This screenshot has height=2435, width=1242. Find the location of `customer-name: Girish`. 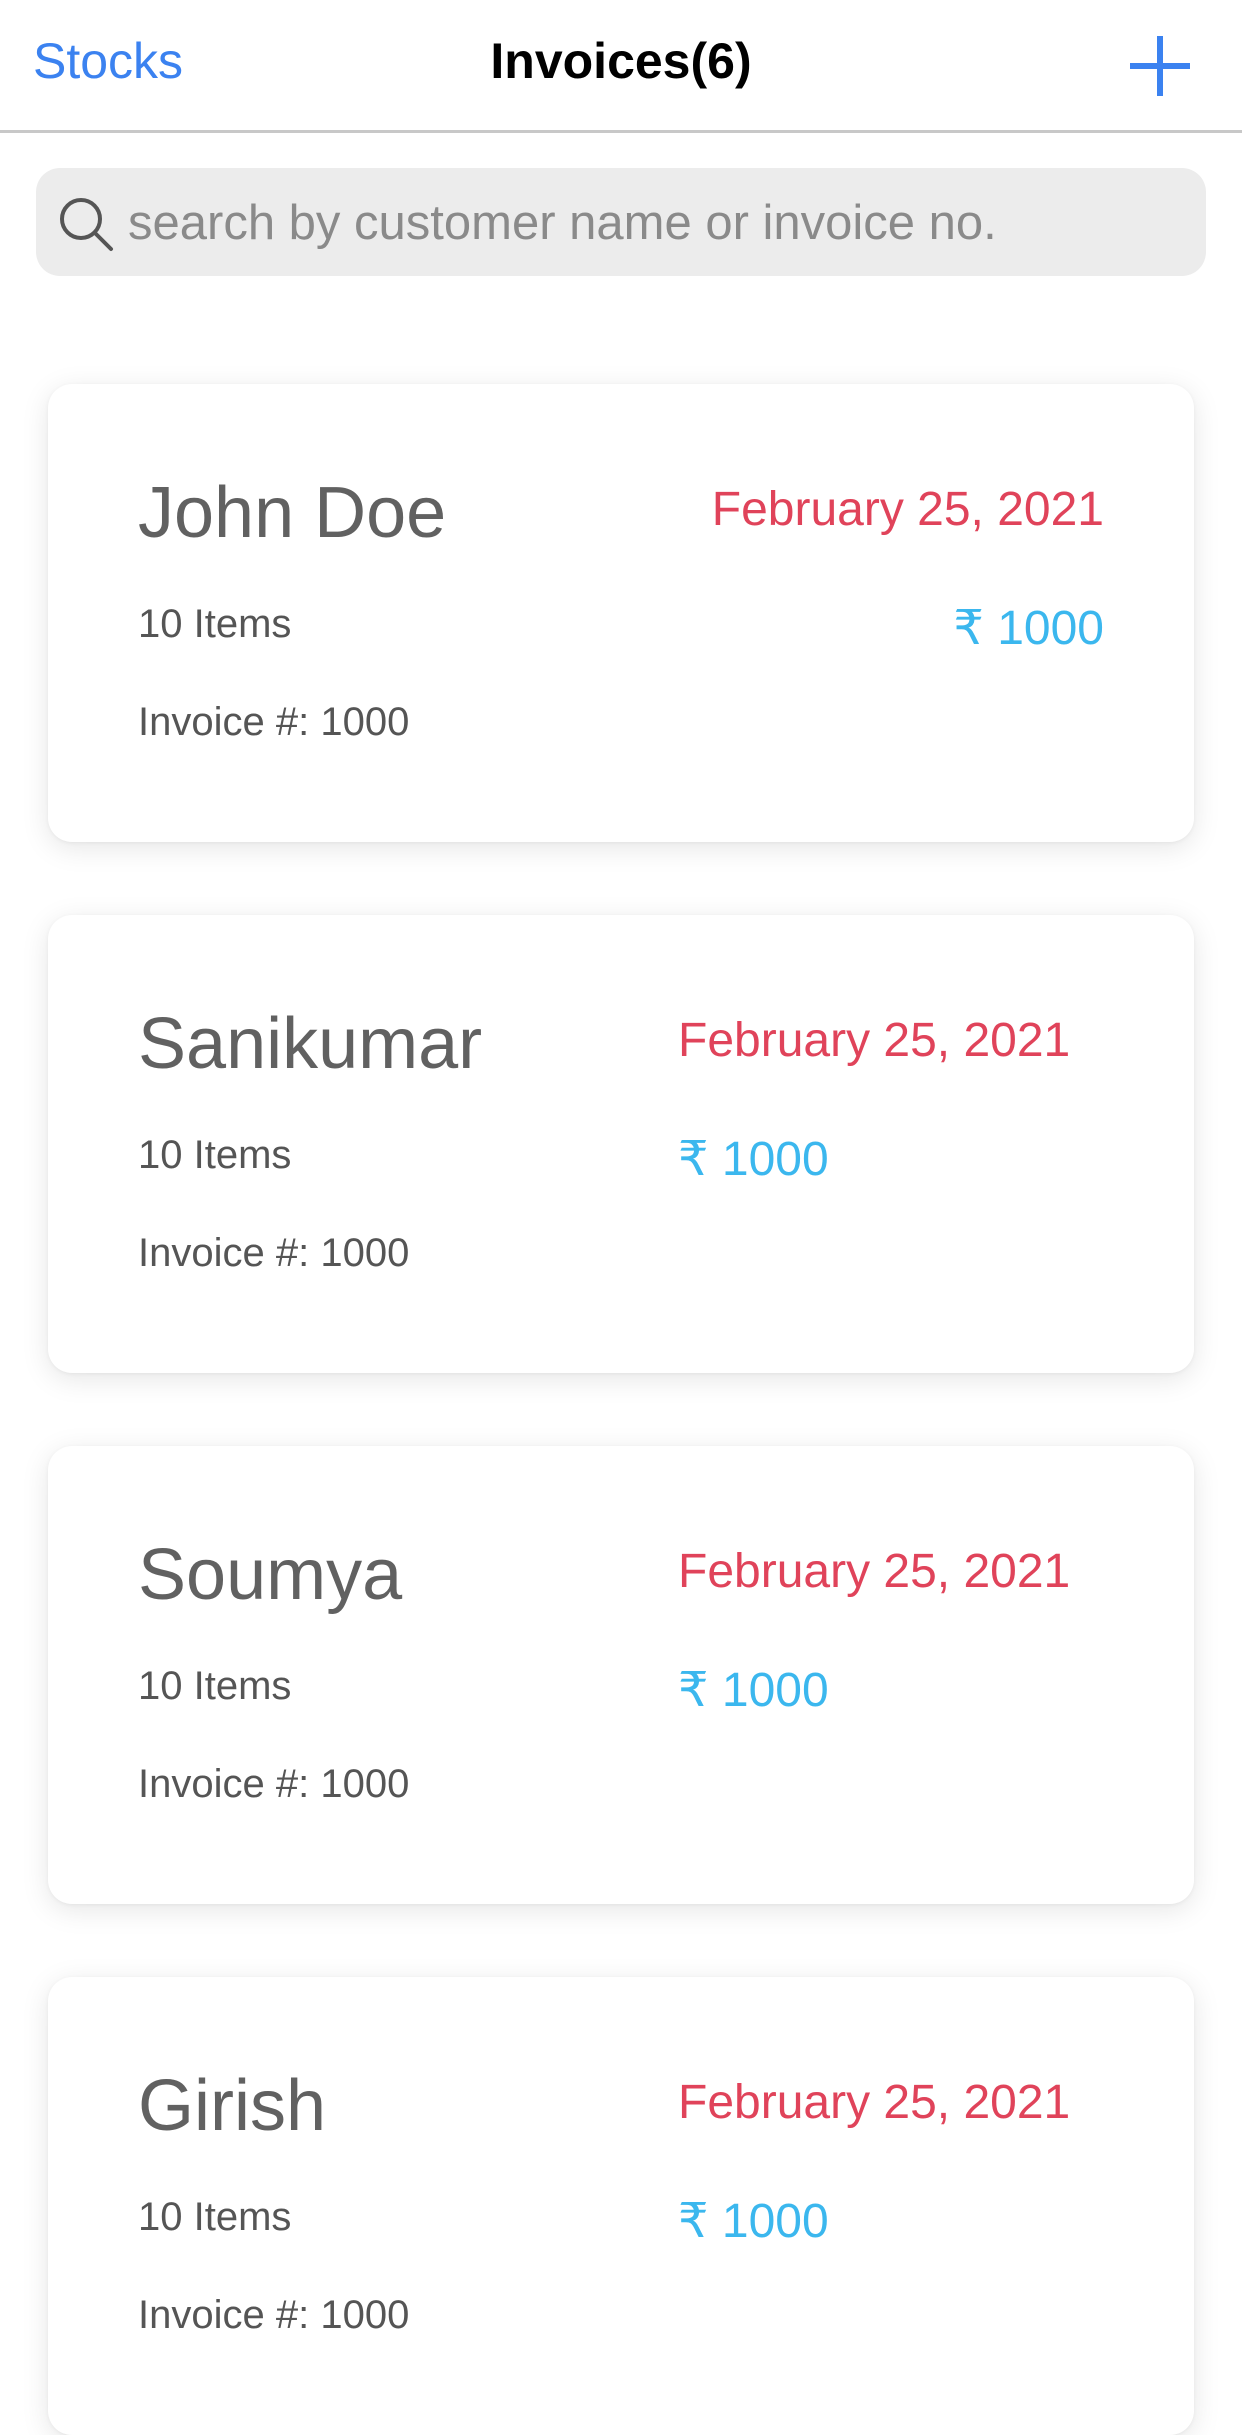

customer-name: Girish is located at coordinates (232, 2106).